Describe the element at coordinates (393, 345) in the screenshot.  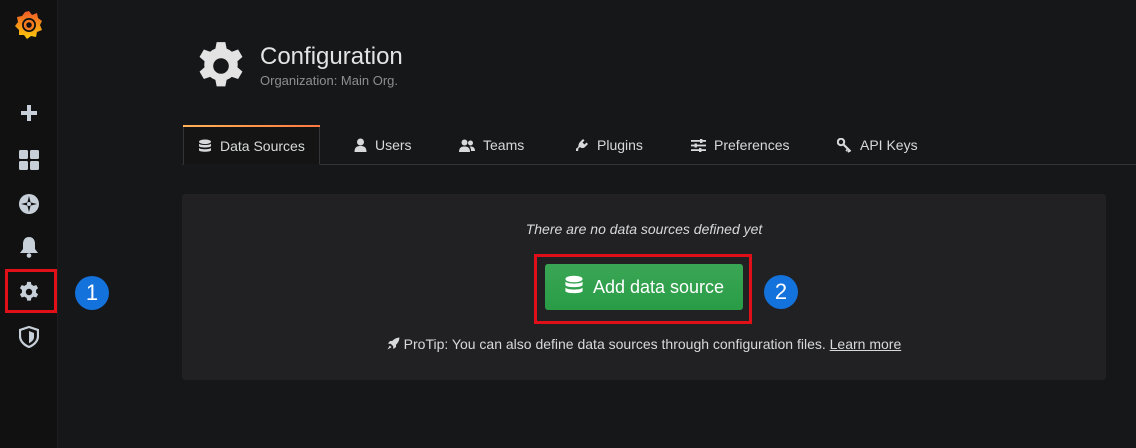
I see `rocket-icon` at that location.